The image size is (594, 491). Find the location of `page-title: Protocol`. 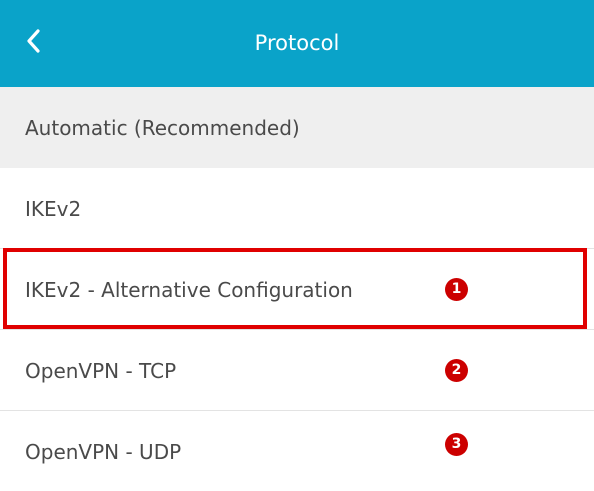

page-title: Protocol is located at coordinates (297, 43).